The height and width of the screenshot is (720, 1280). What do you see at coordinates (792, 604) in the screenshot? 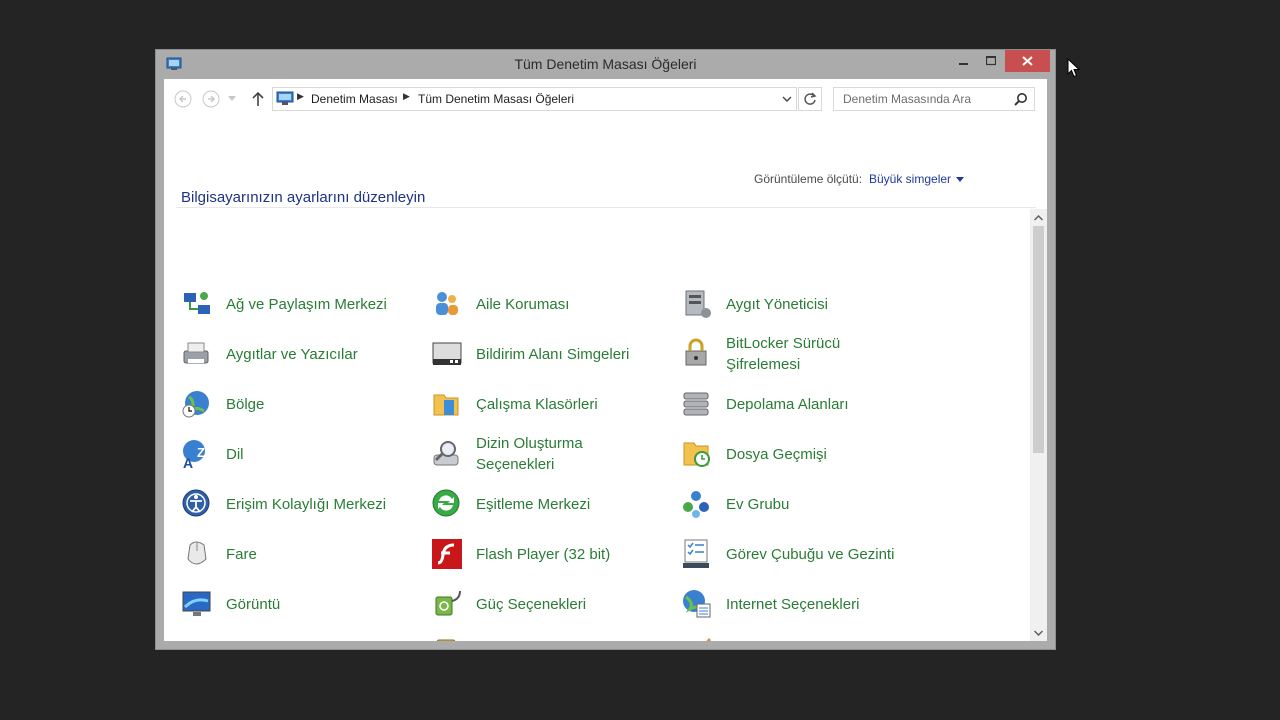
I see `control-panel-item-label: Internet Seçenekleri` at bounding box center [792, 604].